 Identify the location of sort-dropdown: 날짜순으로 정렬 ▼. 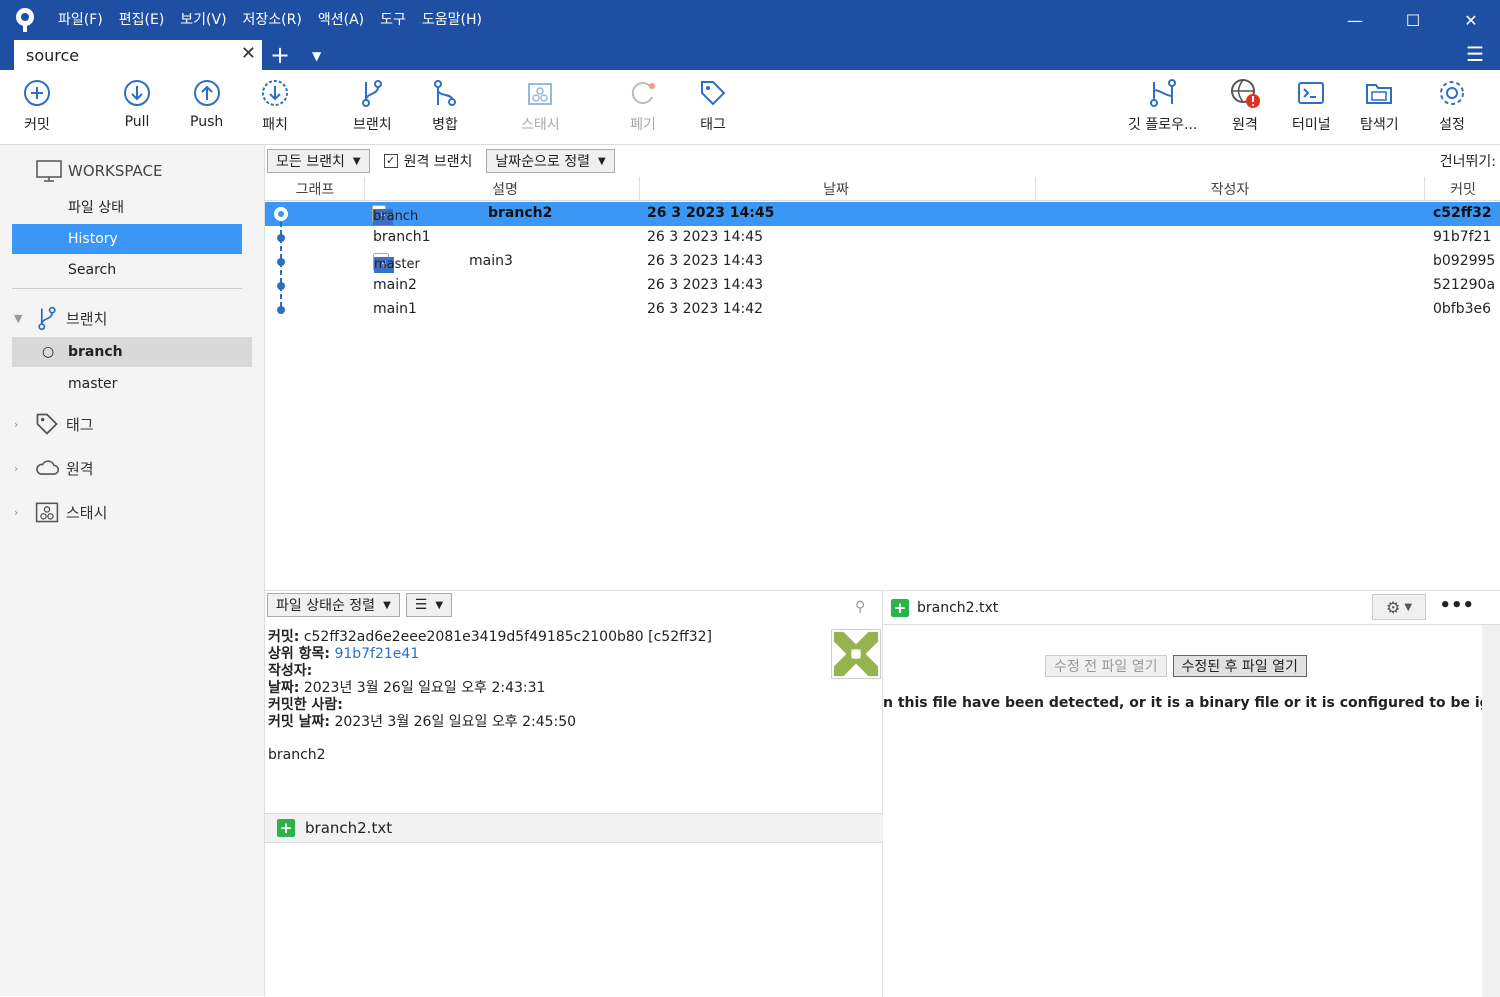
(550, 161).